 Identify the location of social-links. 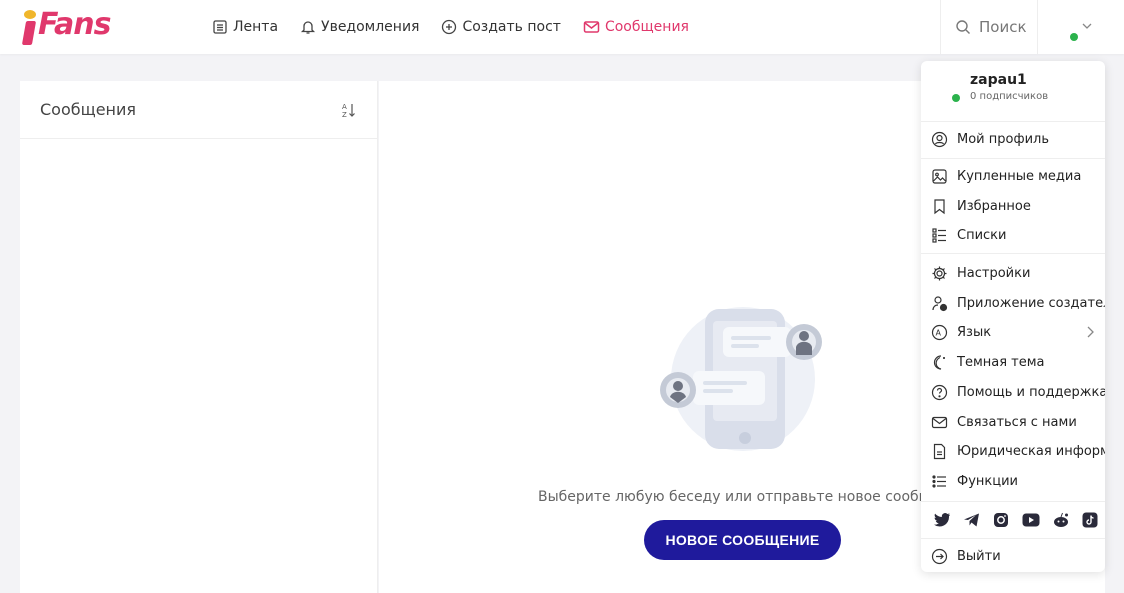
(1013, 520).